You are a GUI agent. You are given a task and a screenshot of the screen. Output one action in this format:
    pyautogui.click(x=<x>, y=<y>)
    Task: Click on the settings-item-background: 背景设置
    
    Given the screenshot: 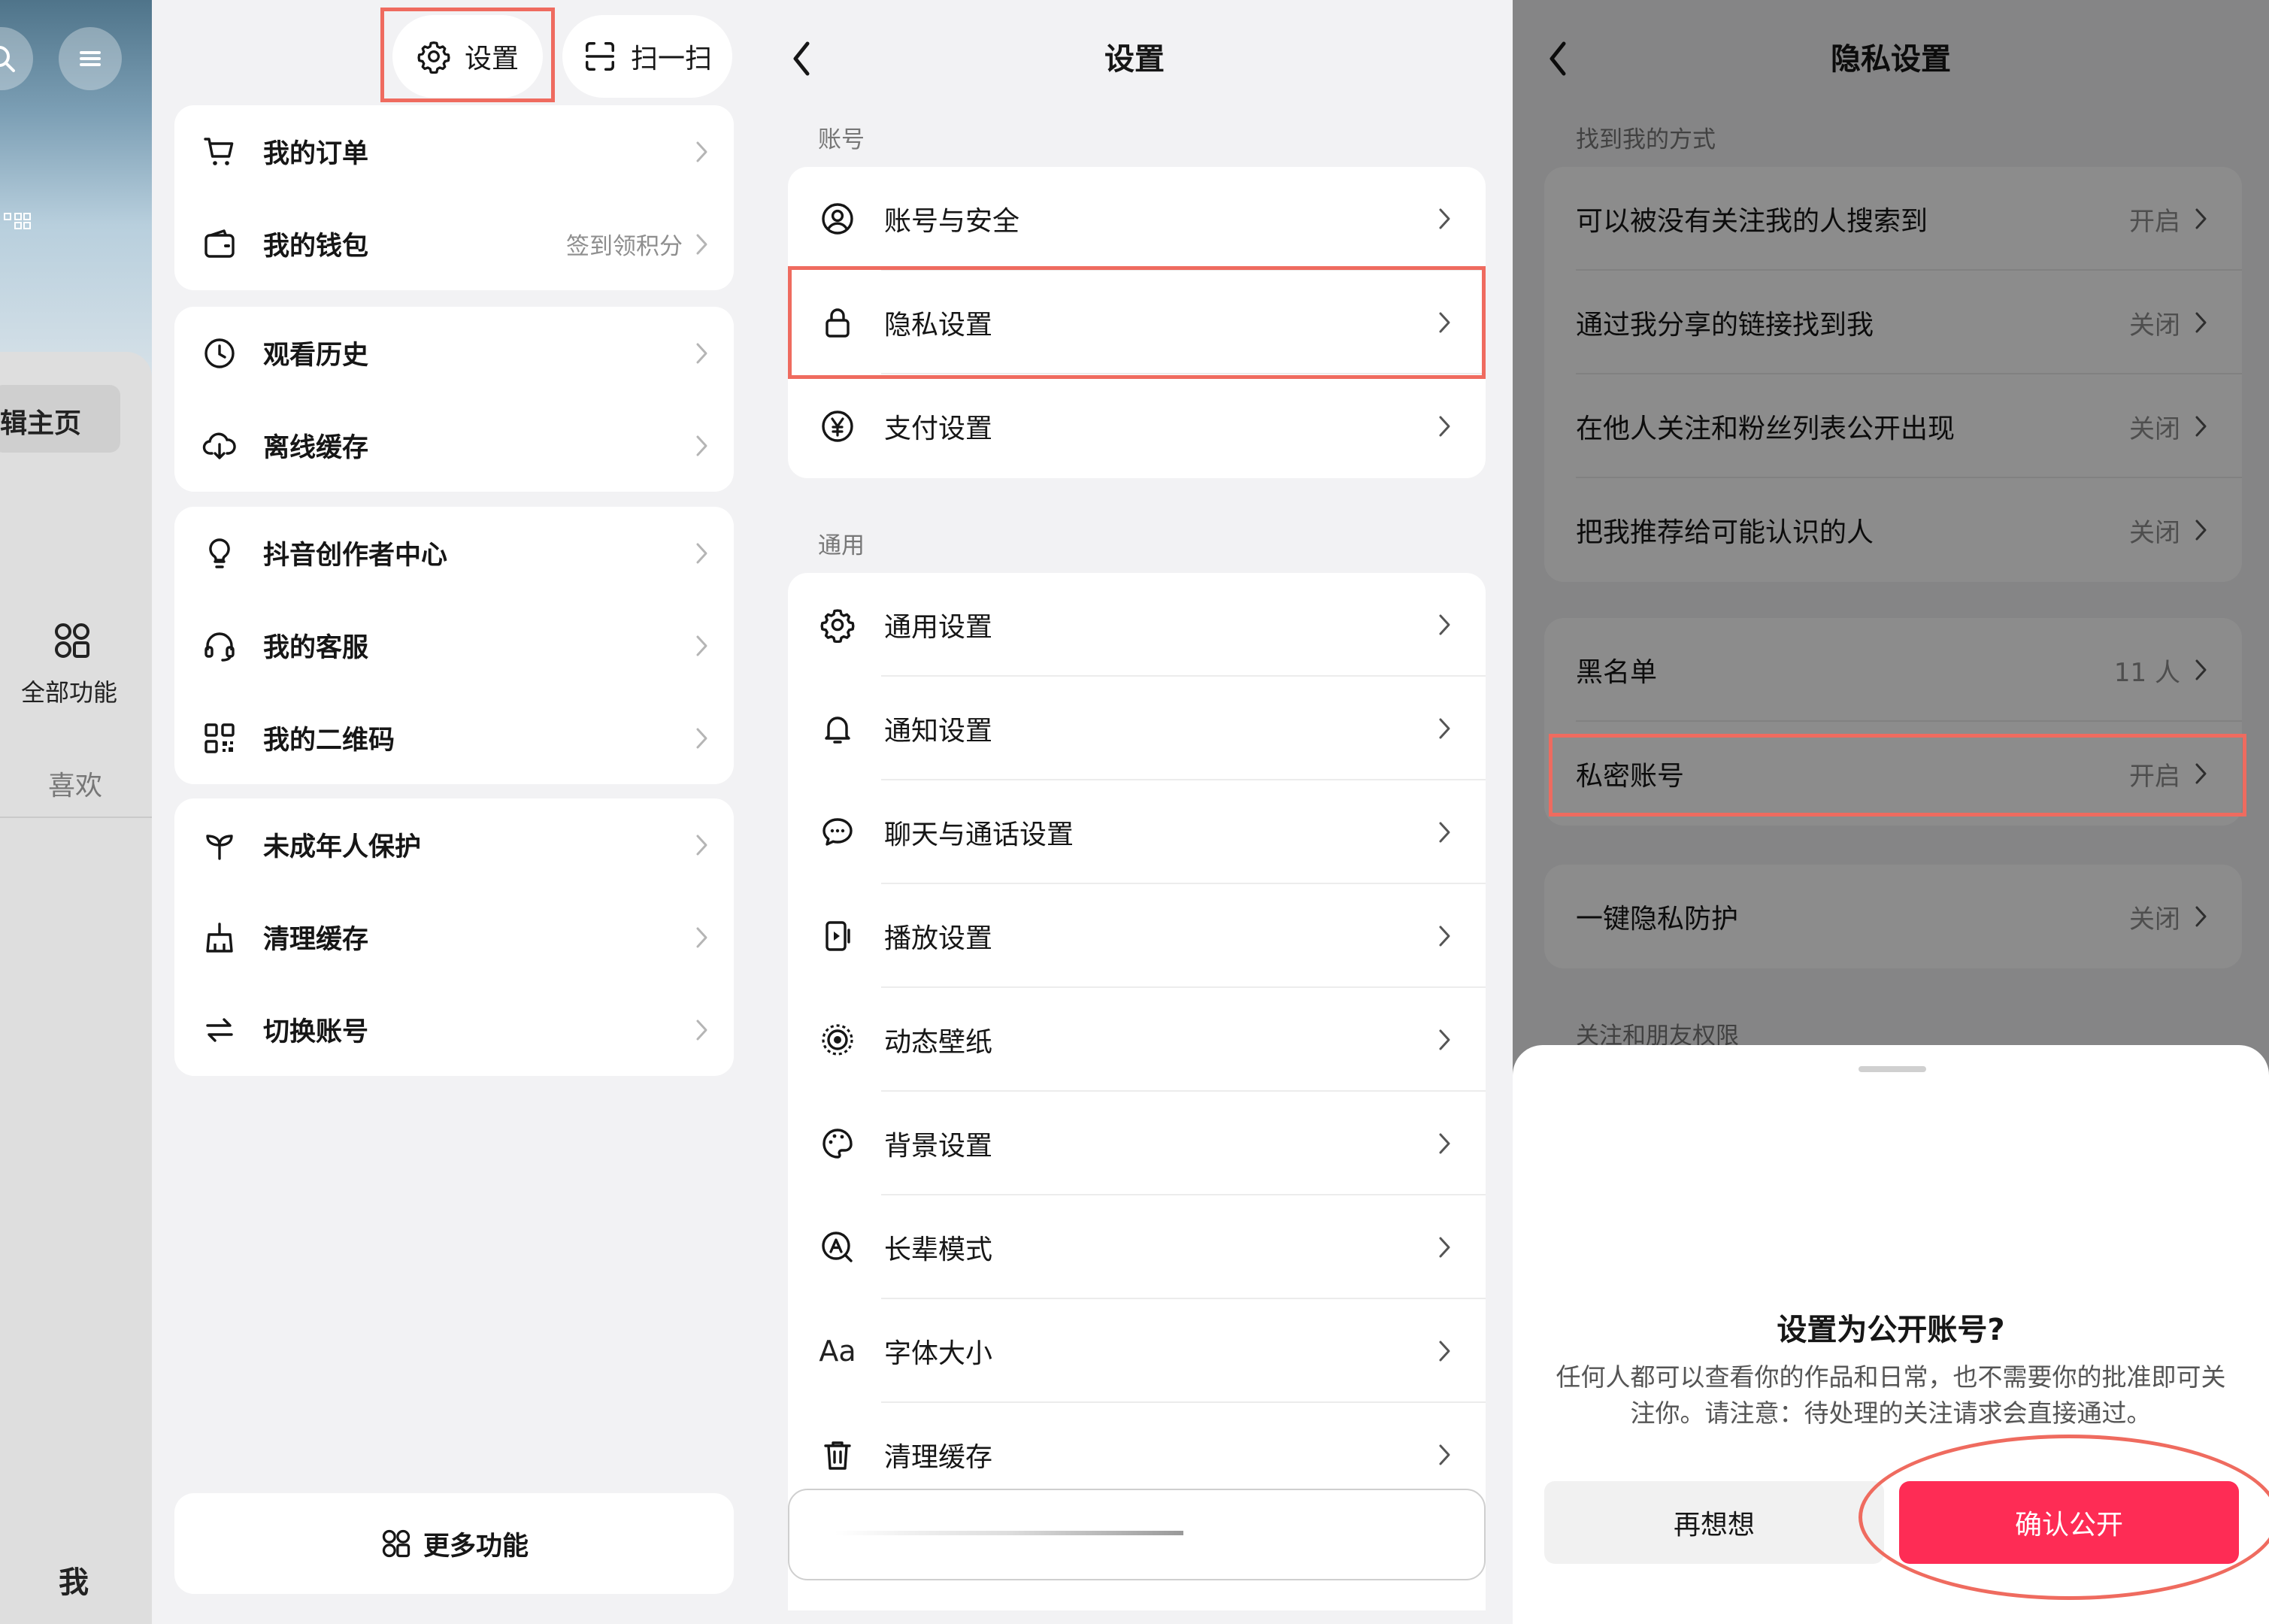 What is the action you would take?
    pyautogui.click(x=1137, y=1143)
    